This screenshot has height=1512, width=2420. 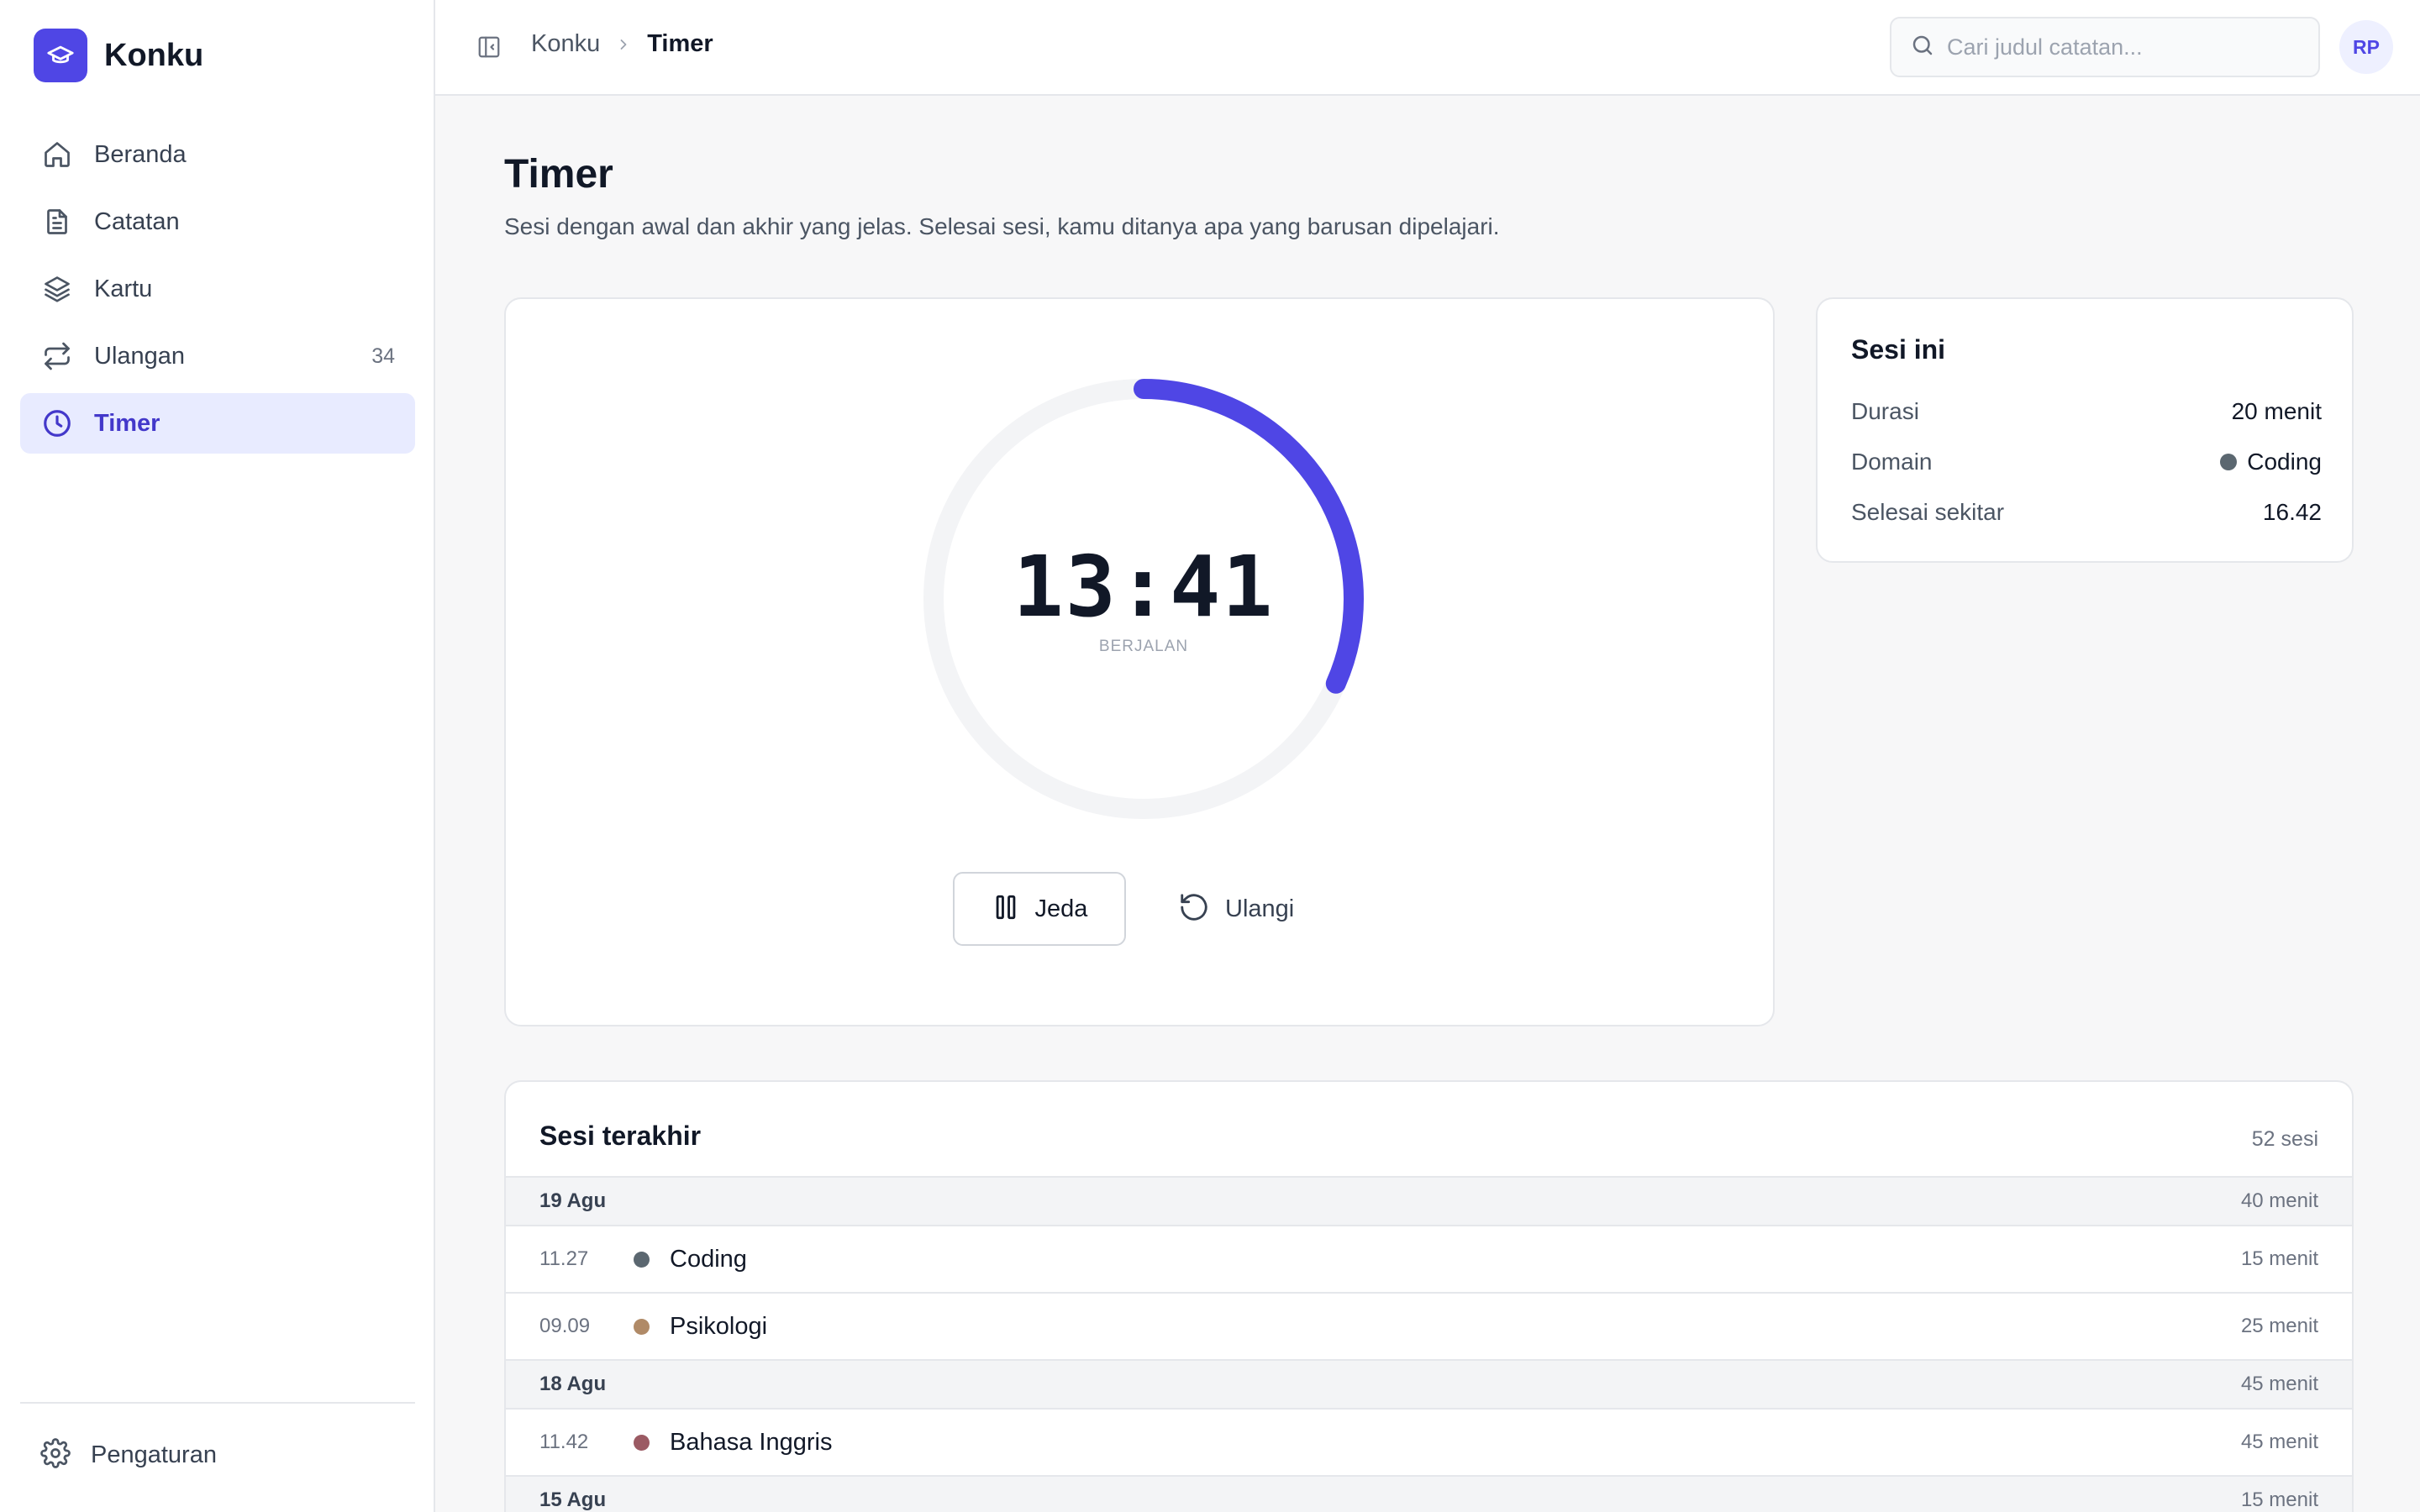 I want to click on breadcrumb: Konku Timer, so click(x=622, y=44).